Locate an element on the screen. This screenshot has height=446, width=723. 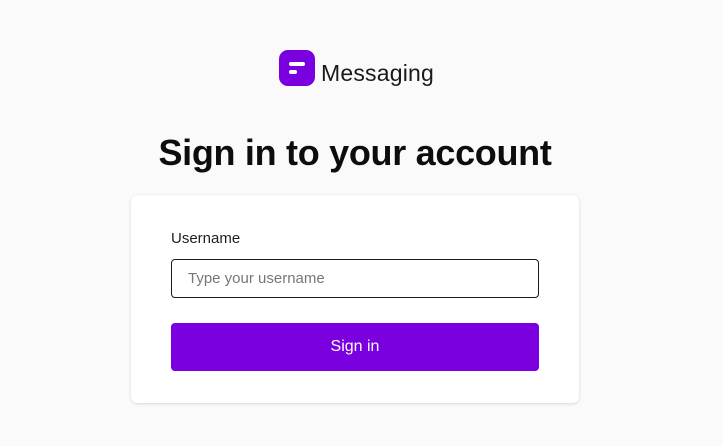
brand-name: Messaging is located at coordinates (378, 72).